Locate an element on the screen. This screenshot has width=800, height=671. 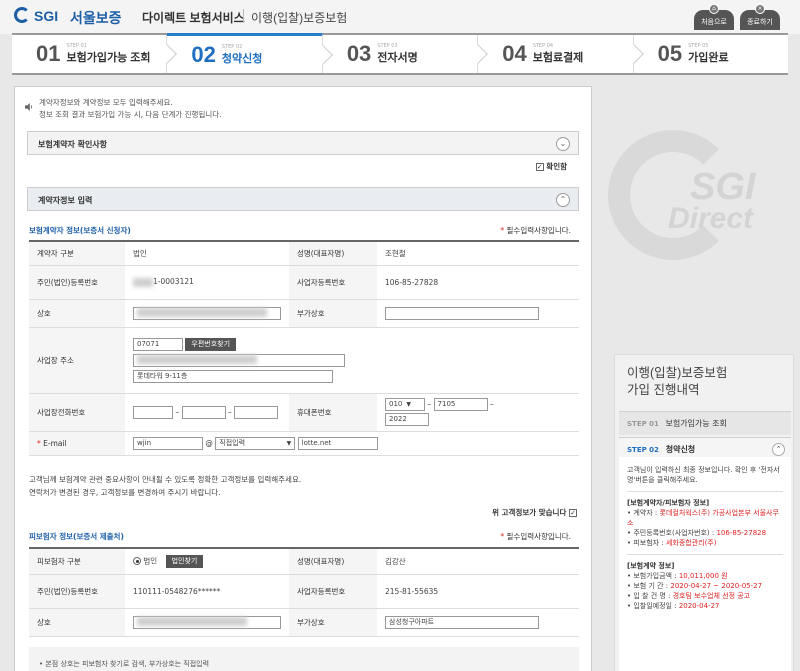
corporate-radio-label: 법인 is located at coordinates (150, 561).